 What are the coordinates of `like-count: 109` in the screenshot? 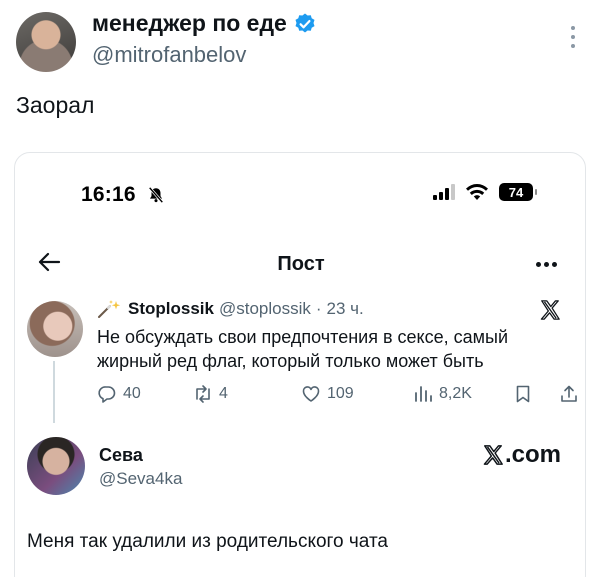 It's located at (340, 393).